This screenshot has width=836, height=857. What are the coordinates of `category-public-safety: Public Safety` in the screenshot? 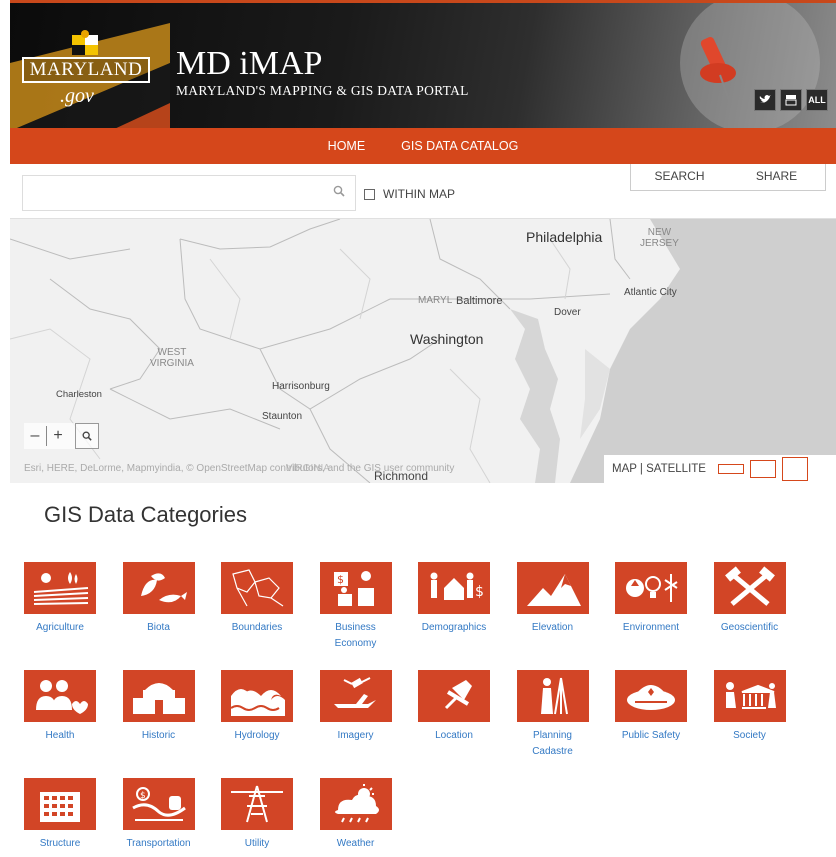 It's located at (651, 707).